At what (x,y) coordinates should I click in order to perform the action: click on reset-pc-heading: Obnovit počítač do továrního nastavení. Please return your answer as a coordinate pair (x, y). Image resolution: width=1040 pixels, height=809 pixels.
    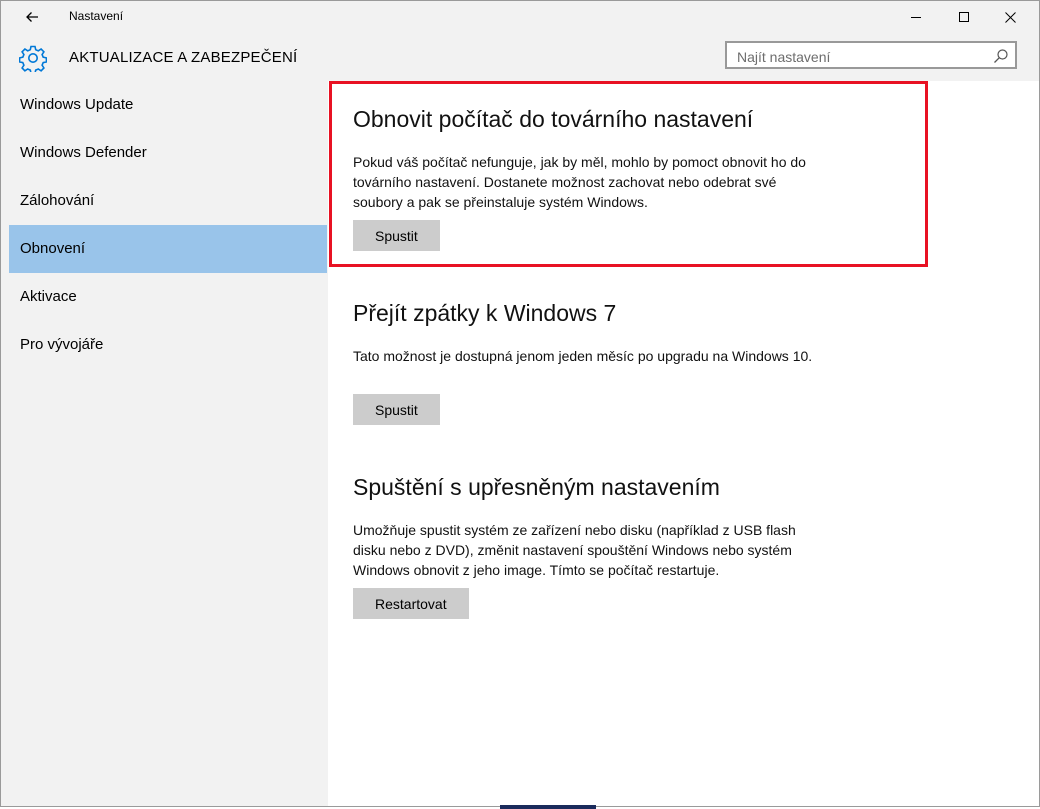
    Looking at the image, I should click on (553, 119).